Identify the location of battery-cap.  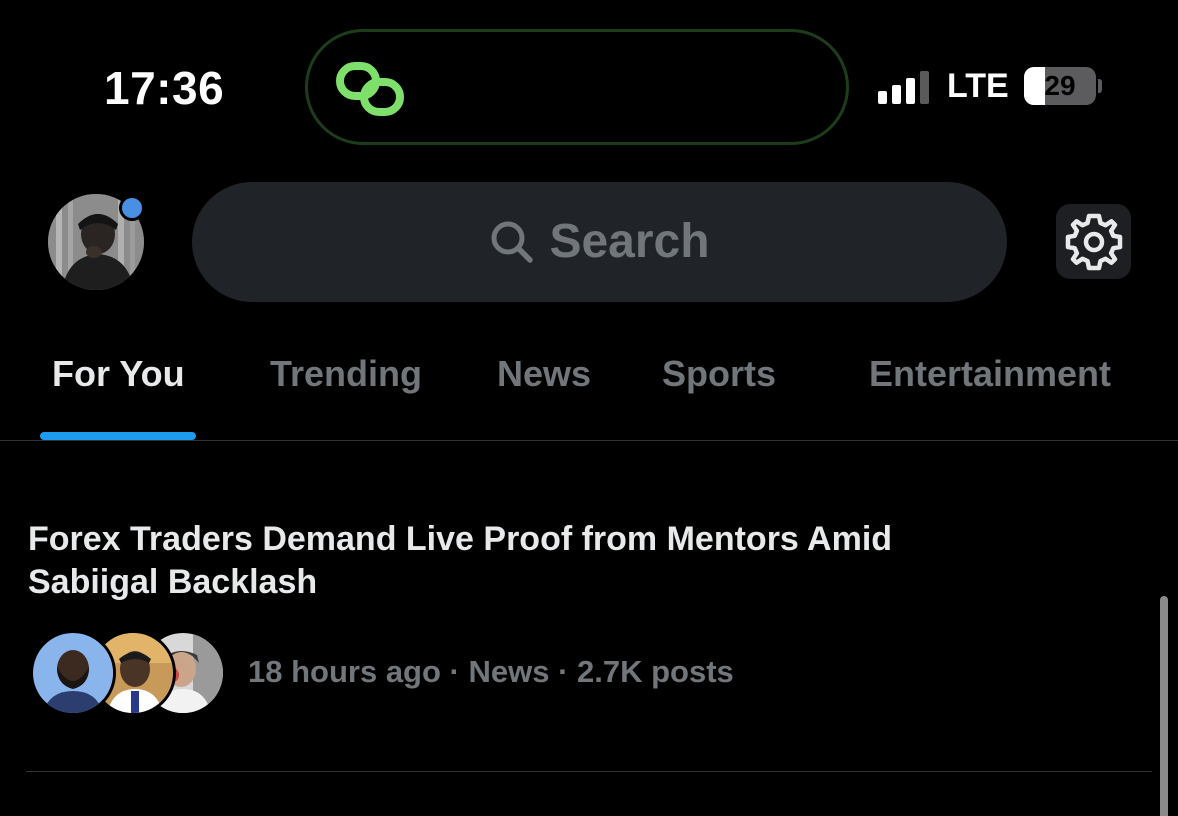
(1100, 86).